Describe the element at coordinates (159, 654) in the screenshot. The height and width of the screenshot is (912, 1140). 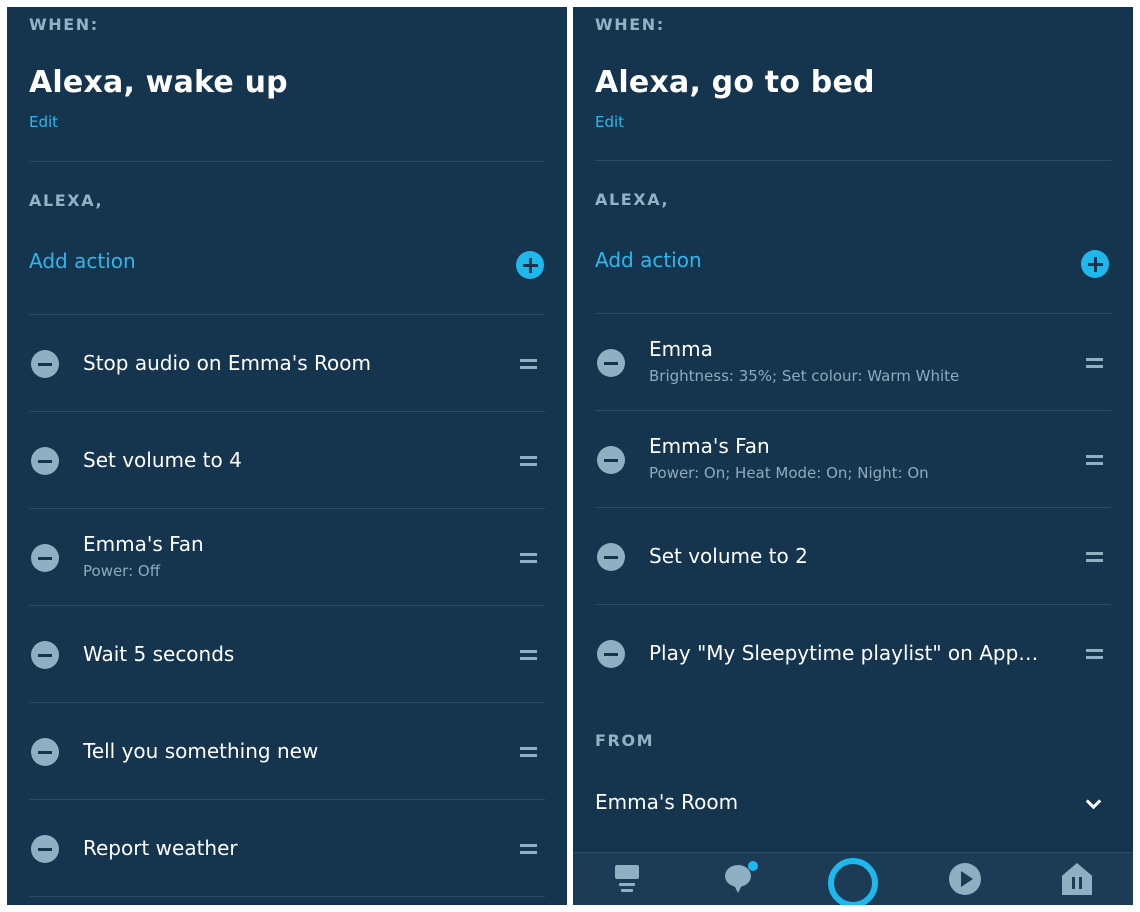
I see `action-title: Wait 5 seconds` at that location.